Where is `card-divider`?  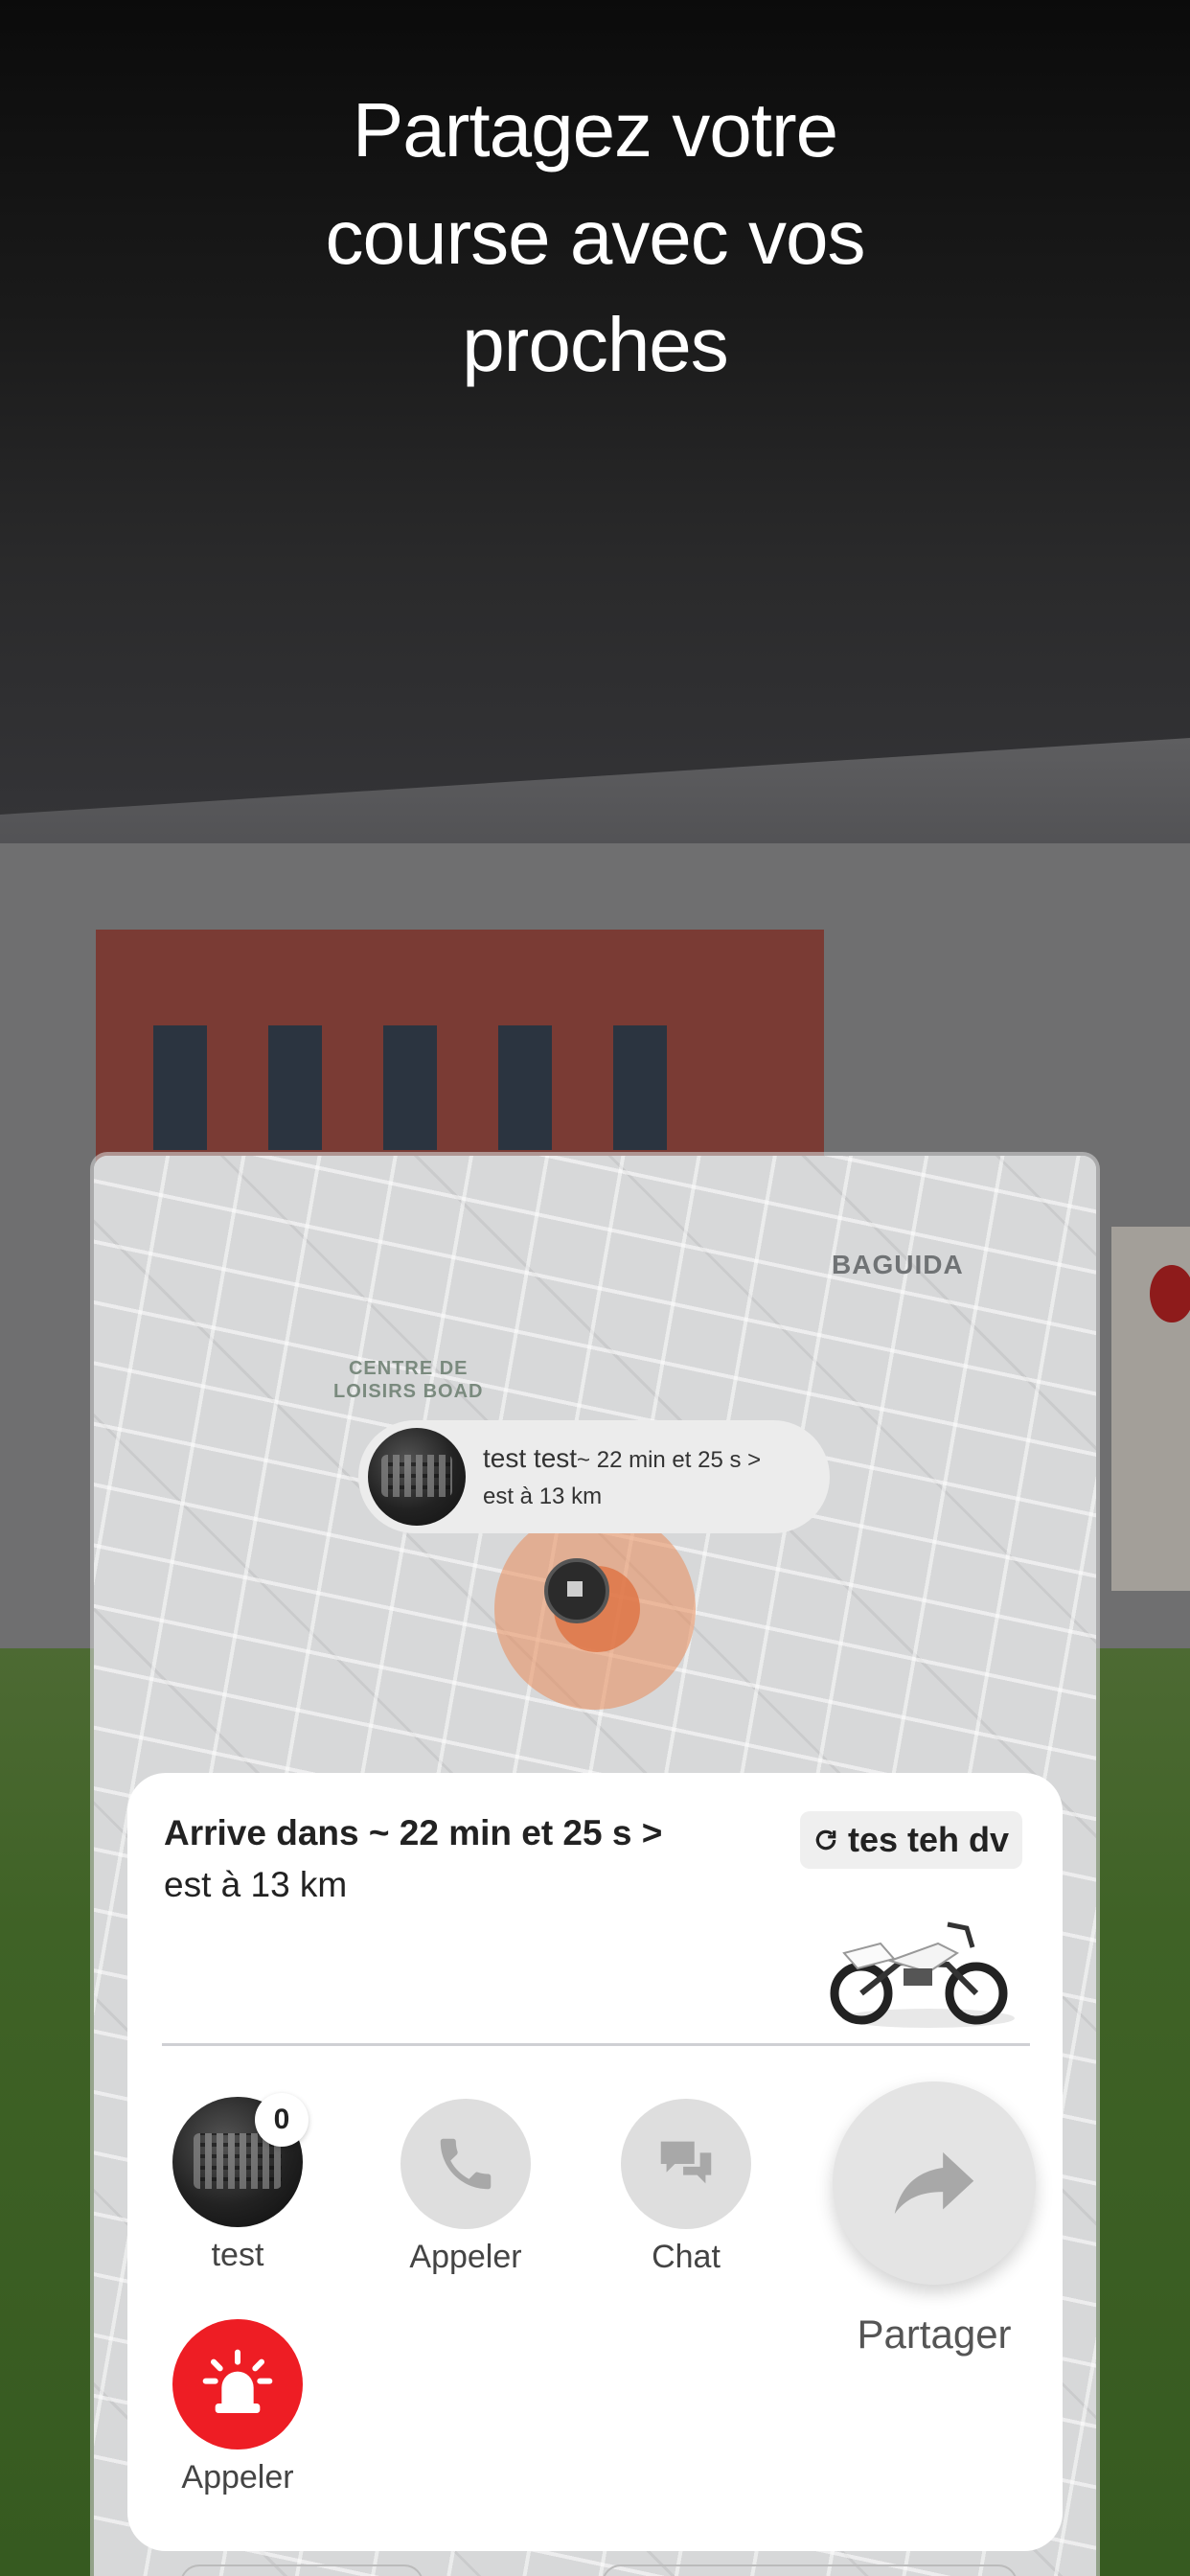
card-divider is located at coordinates (596, 2044).